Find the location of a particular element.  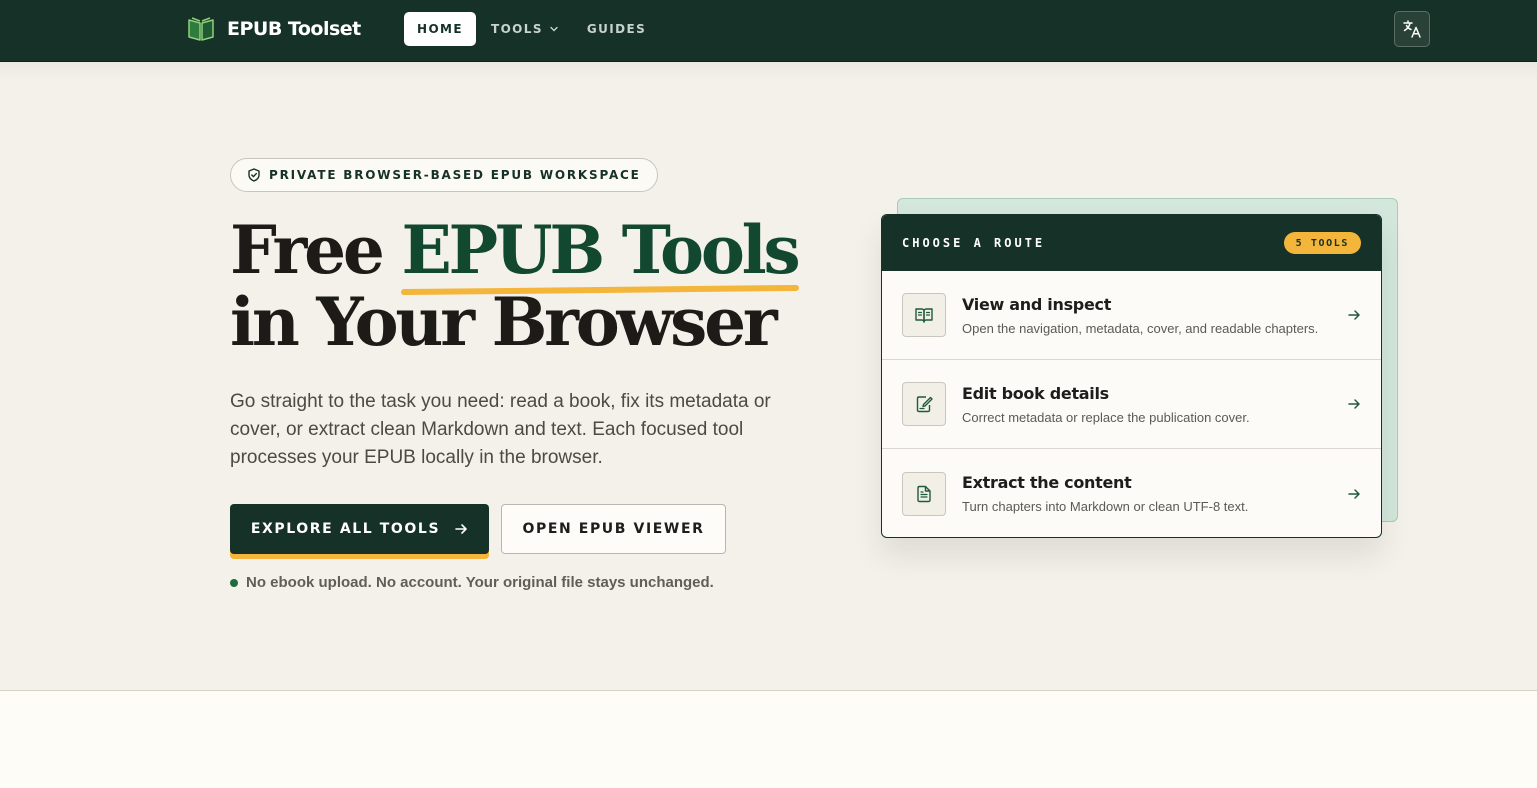

route-title: Edit book details is located at coordinates (1035, 393).